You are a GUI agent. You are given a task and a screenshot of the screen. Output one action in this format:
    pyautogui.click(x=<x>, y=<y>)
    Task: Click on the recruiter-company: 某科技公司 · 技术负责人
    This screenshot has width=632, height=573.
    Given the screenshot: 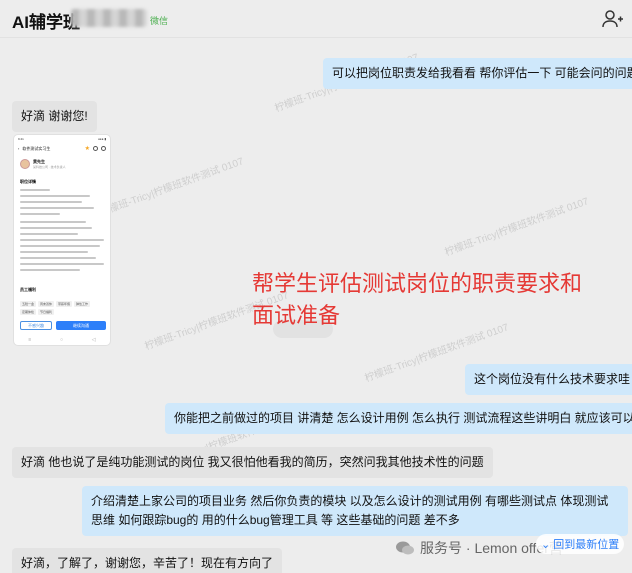 What is the action you would take?
    pyautogui.click(x=49, y=167)
    